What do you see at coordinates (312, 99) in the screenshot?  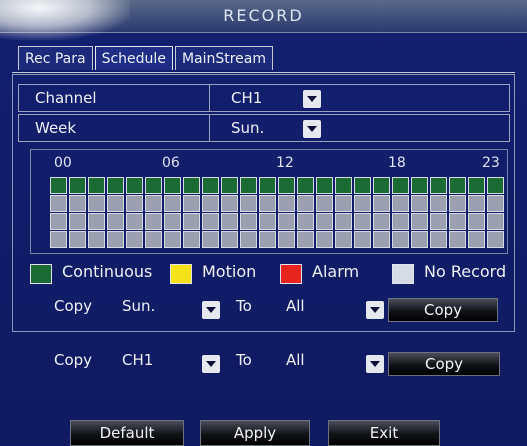 I see `channel-dropdown-arrow` at bounding box center [312, 99].